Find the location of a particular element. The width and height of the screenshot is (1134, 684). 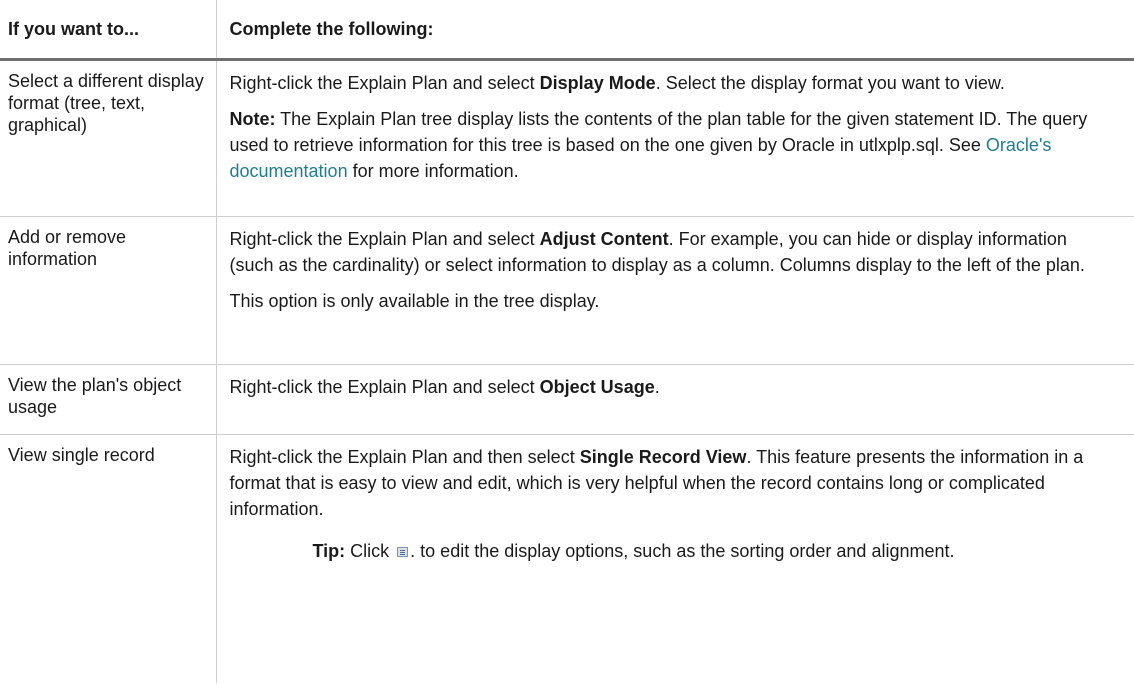

tip-text: Click is located at coordinates (370, 551).